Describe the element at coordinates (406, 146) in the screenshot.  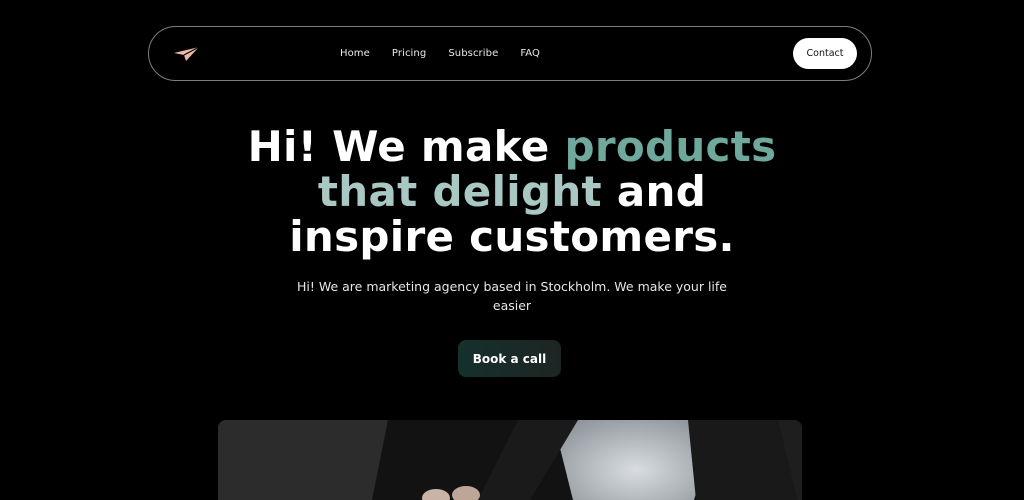
I see `hero-title-text: Hi! We make` at that location.